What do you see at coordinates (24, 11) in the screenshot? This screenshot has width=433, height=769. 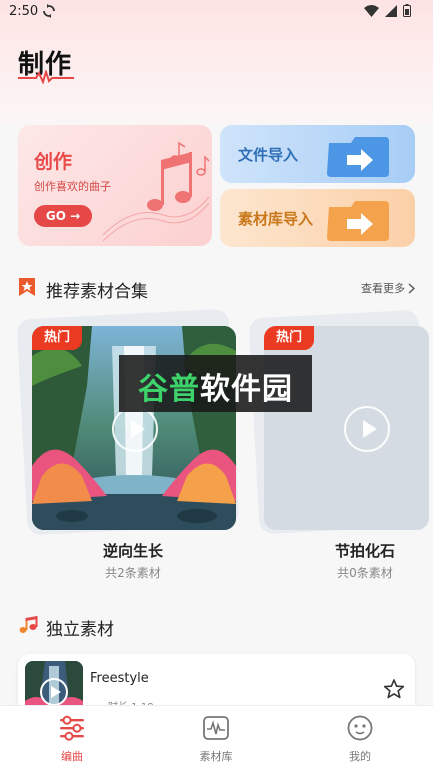 I see `status-time: 2:50` at bounding box center [24, 11].